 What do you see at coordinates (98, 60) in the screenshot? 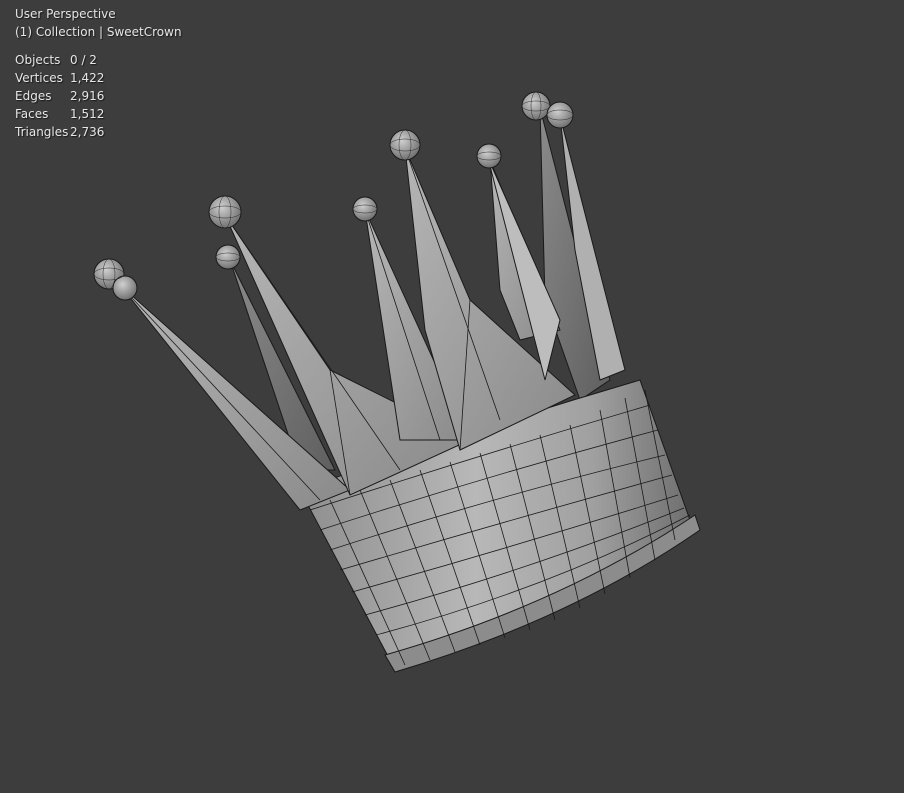
I see `stat-objects: Objects 0 / 2` at bounding box center [98, 60].